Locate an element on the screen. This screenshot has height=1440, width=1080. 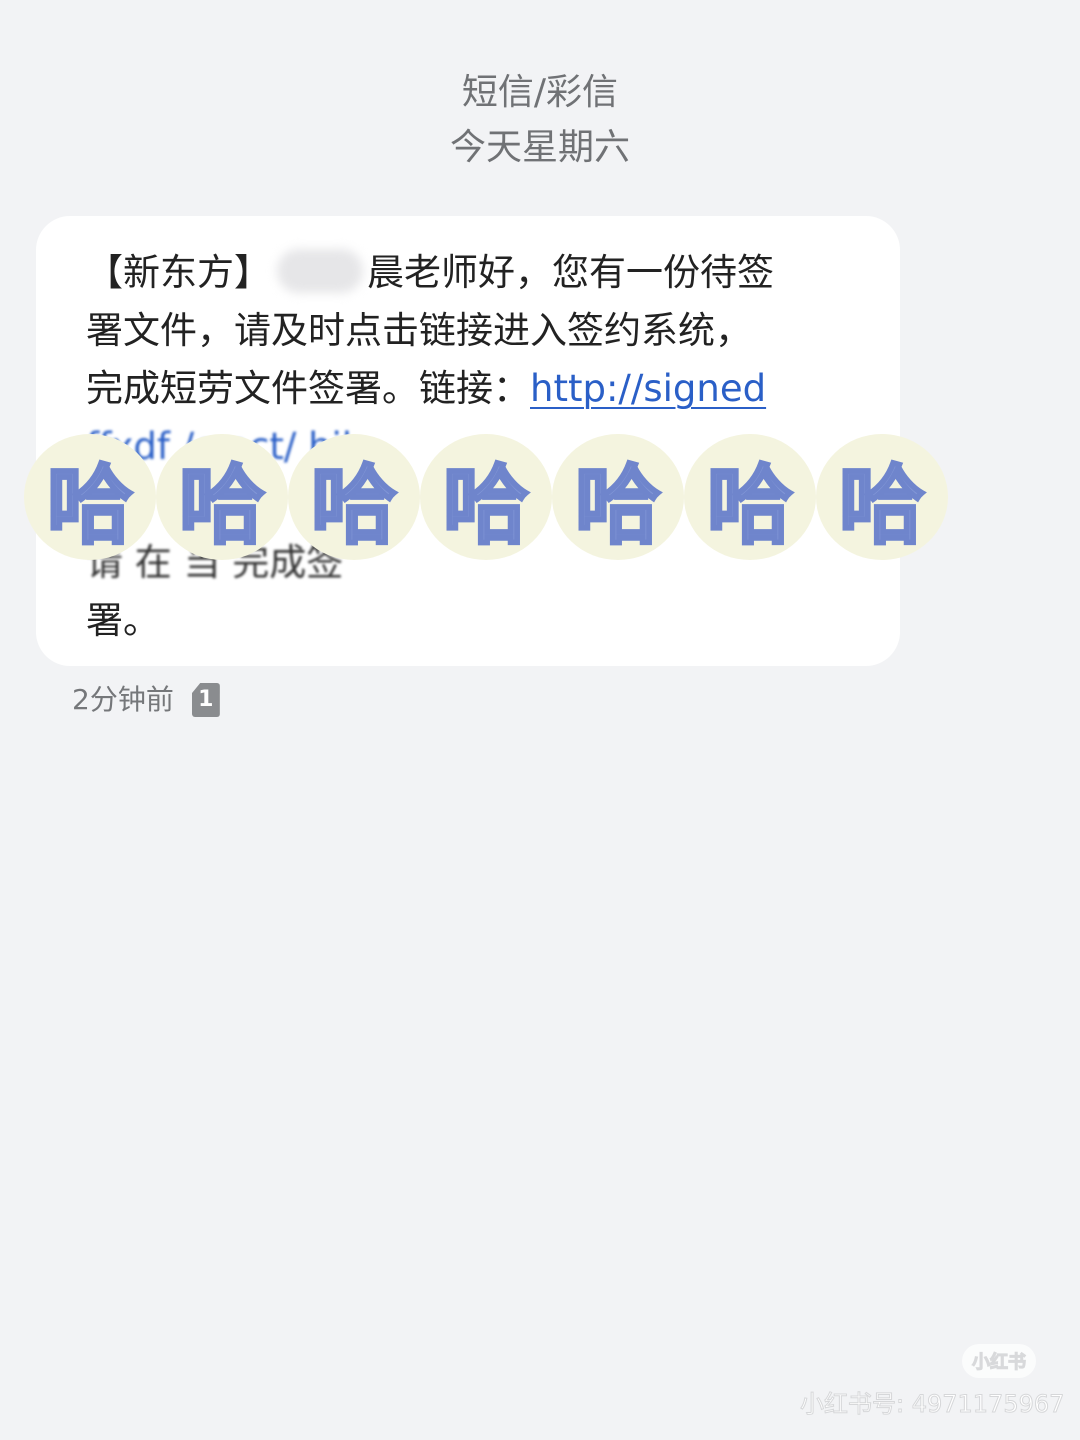
watermark-id: 小红书号: 4971175967 is located at coordinates (932, 1404).